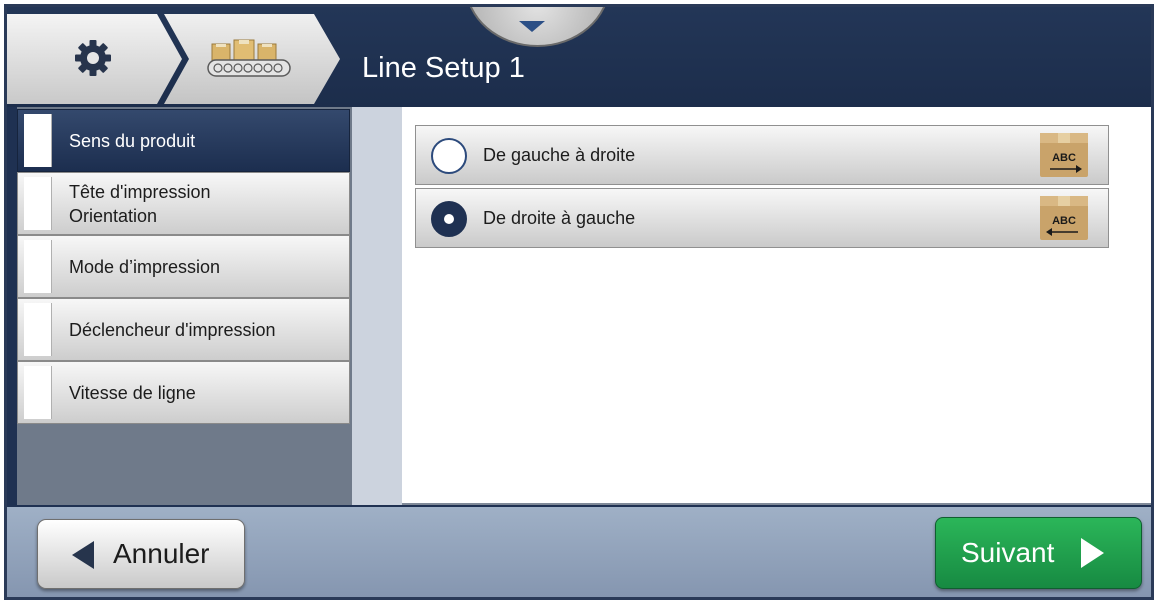 The width and height of the screenshot is (1155, 601). I want to click on sidebar-item-label: Sens du produit, so click(132, 140).